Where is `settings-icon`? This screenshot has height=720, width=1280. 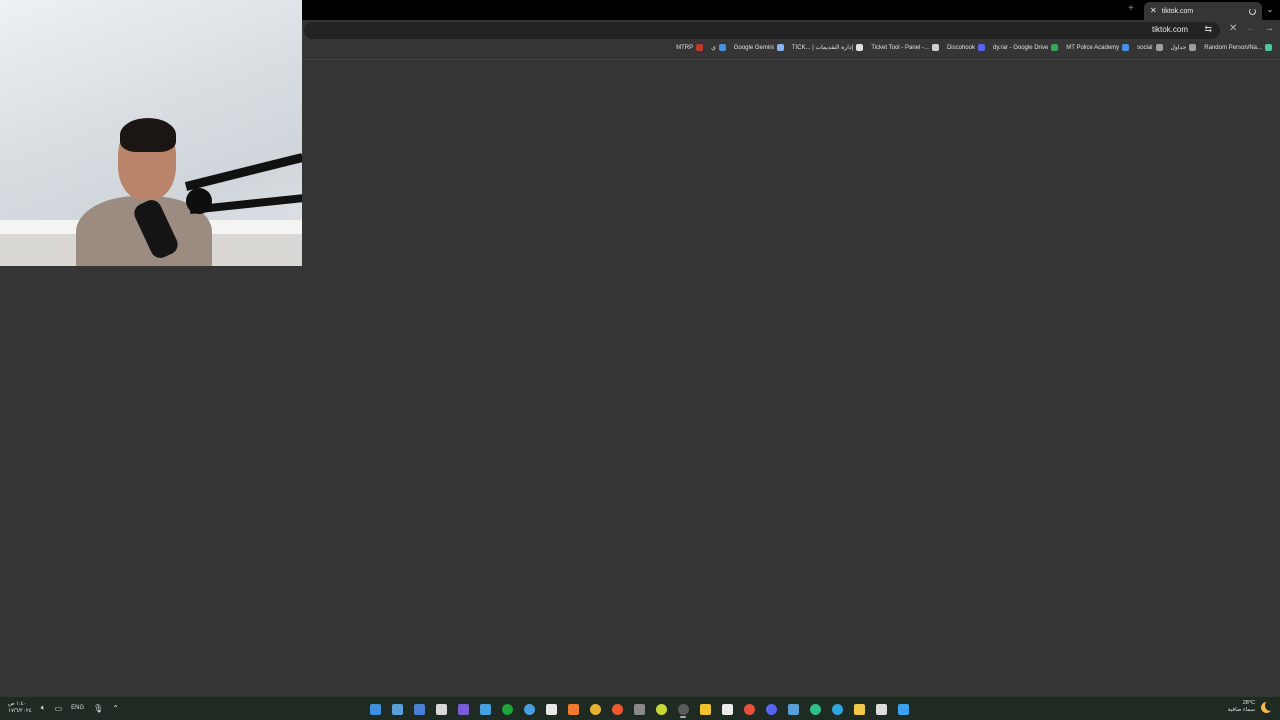
settings-icon is located at coordinates (529, 709).